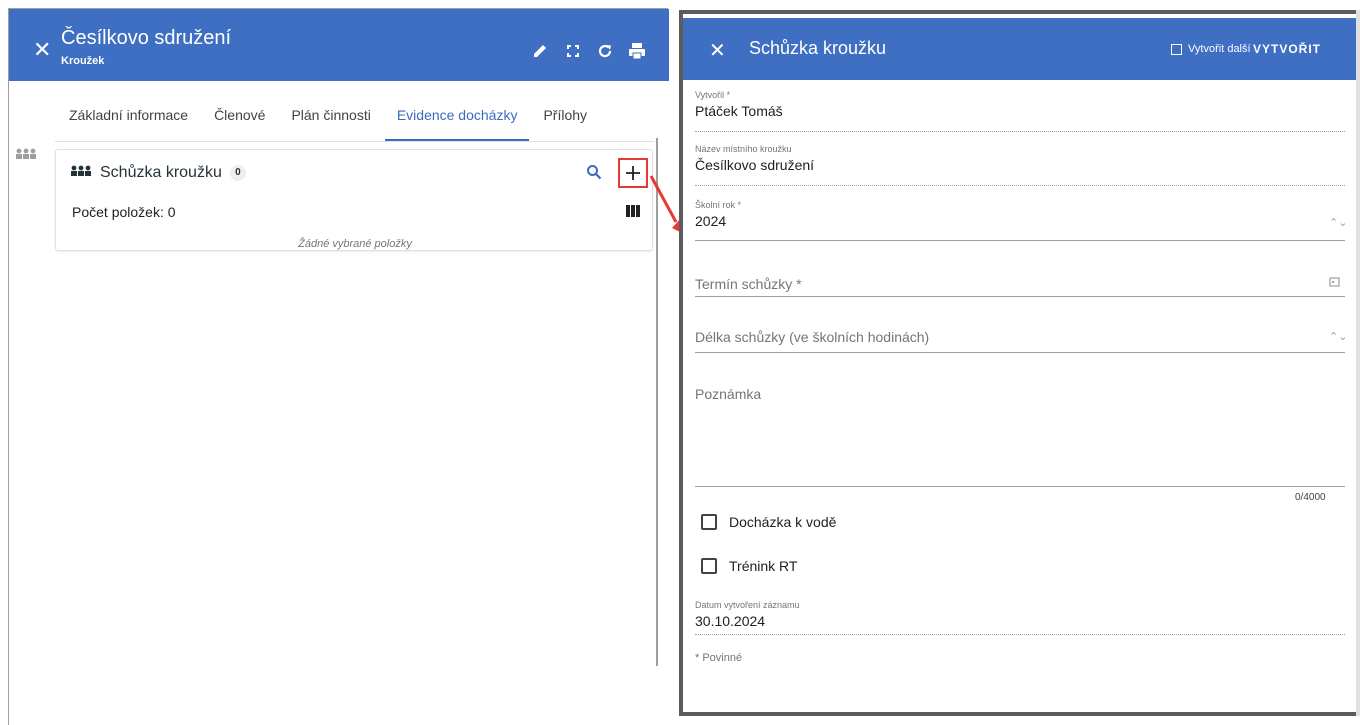 The image size is (1360, 725). I want to click on create-another-checkbox: Vytvořit další, so click(1211, 49).